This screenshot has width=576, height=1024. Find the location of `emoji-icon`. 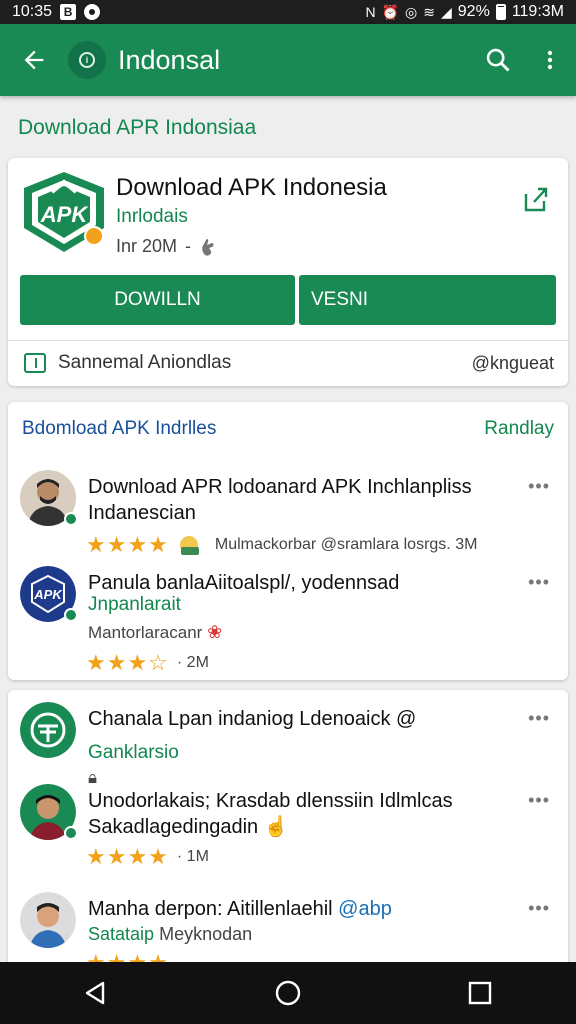

emoji-icon is located at coordinates (189, 545).